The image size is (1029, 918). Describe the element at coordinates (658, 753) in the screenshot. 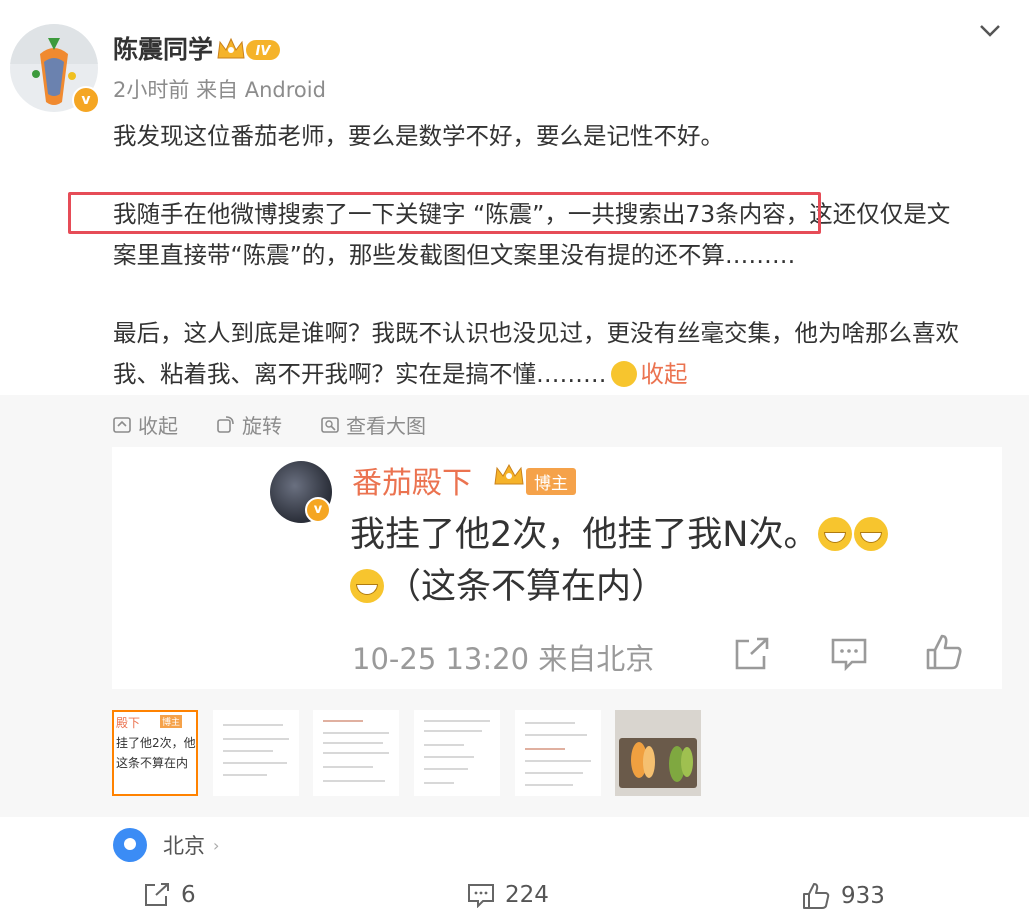

I see `thumbnail-6-food-photo` at that location.